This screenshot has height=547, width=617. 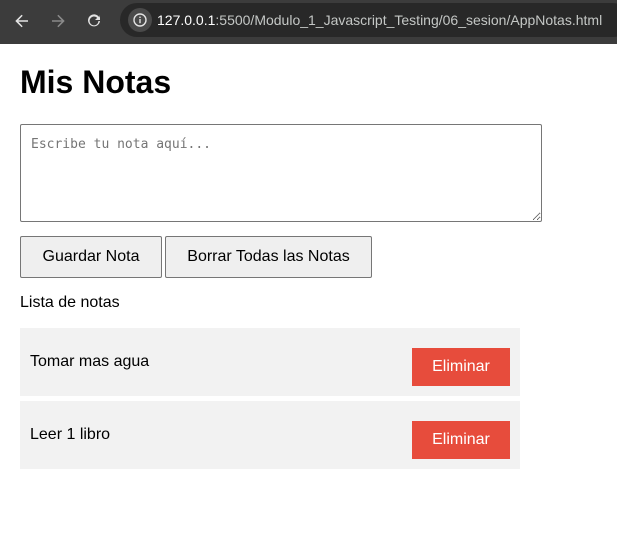 I want to click on back-button, so click(x=22, y=21).